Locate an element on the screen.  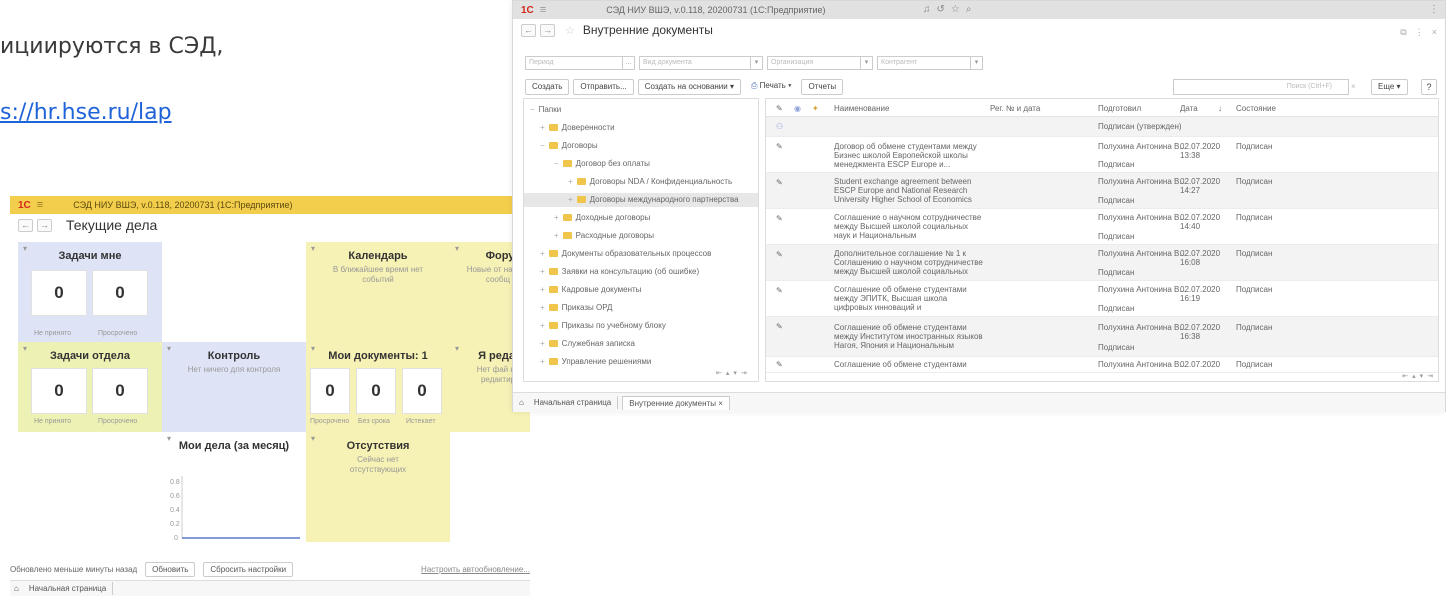
clear-search-icon: × is located at coordinates (1356, 87).